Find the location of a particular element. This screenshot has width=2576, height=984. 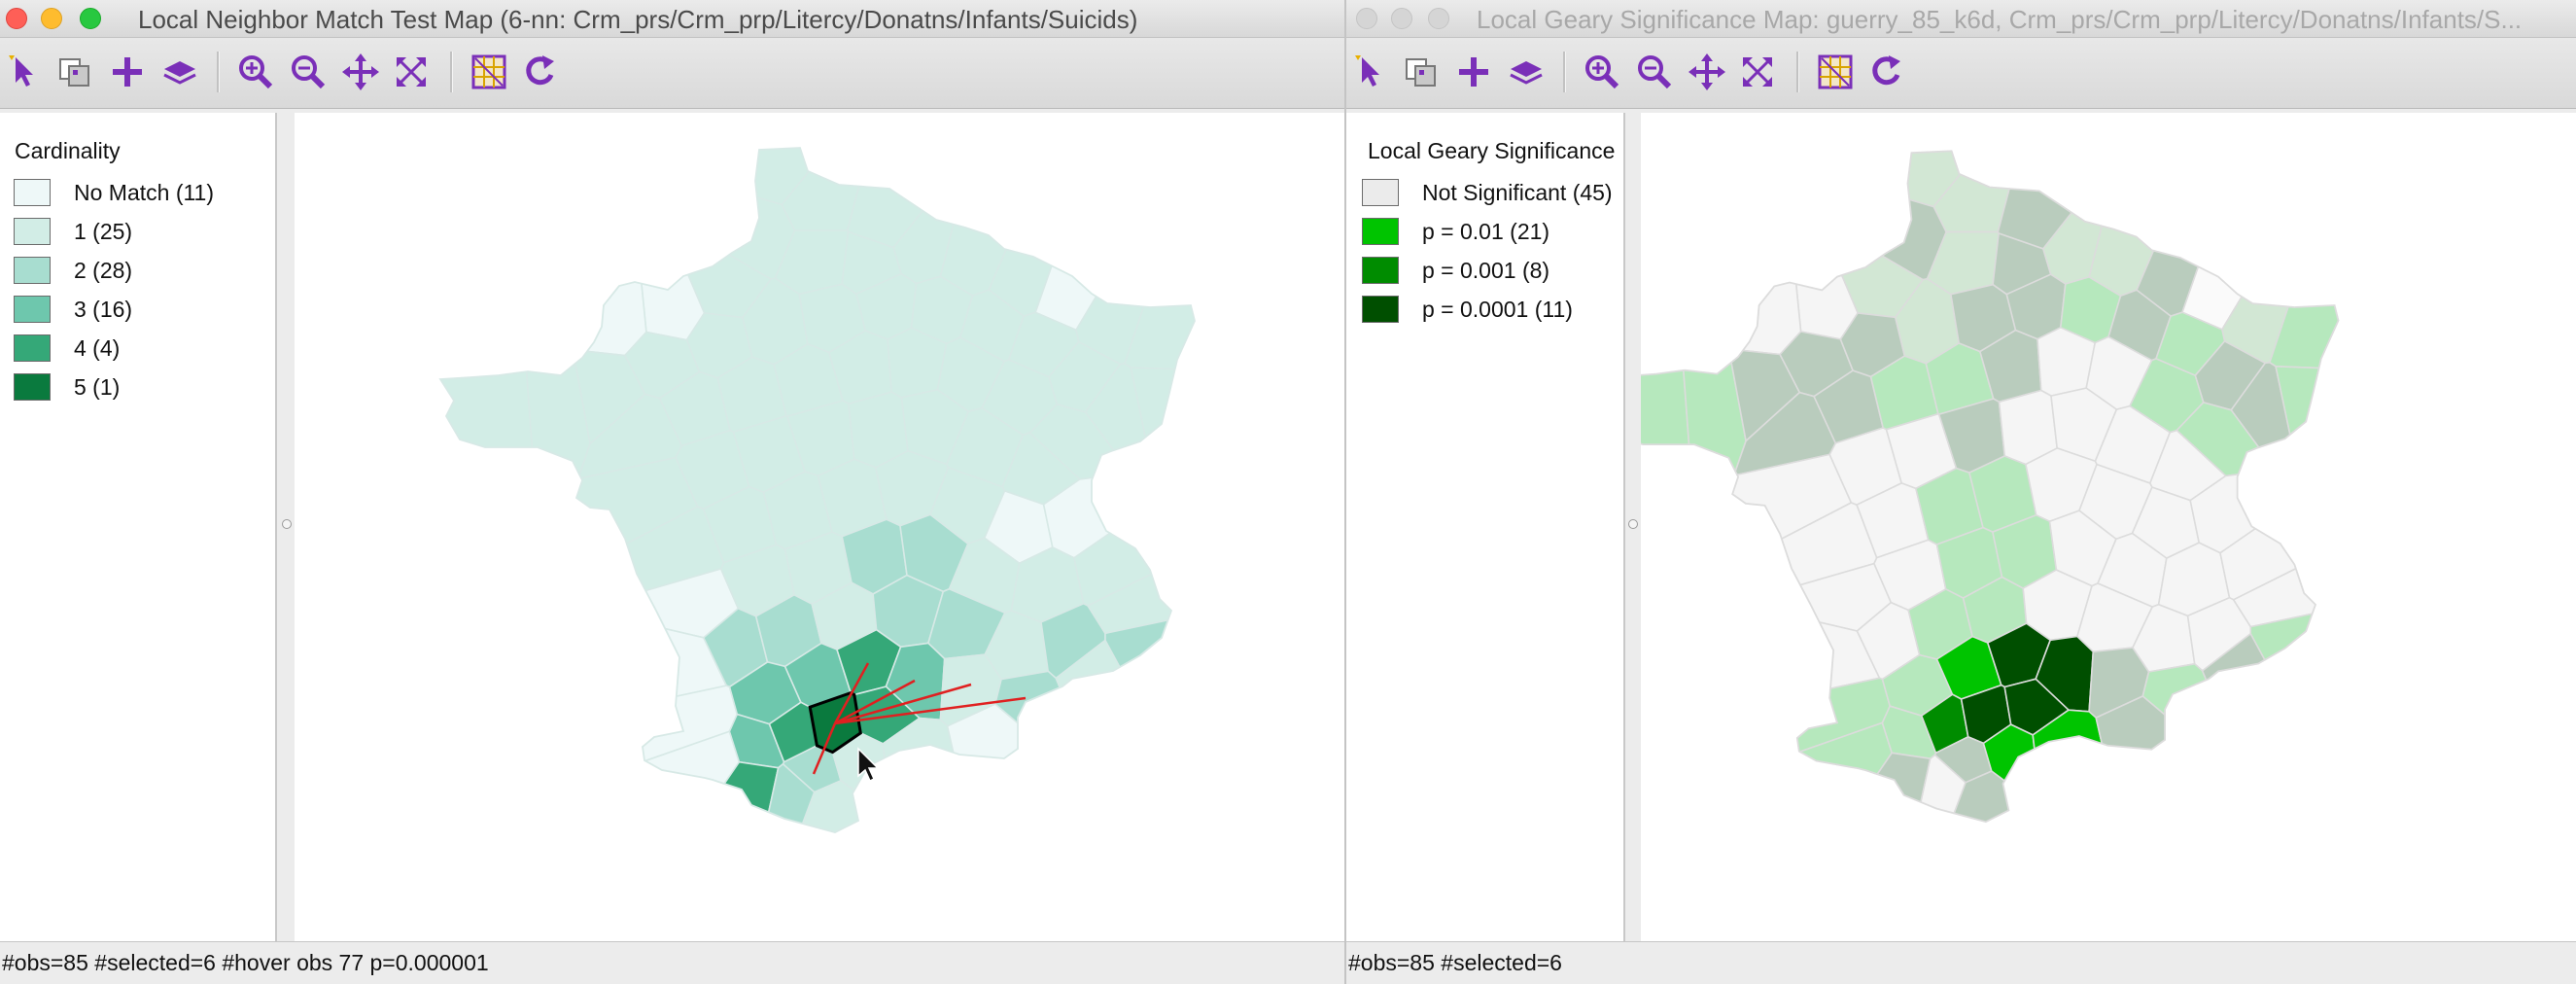

legend-label: p = 0.0001 (11) is located at coordinates (1497, 309).